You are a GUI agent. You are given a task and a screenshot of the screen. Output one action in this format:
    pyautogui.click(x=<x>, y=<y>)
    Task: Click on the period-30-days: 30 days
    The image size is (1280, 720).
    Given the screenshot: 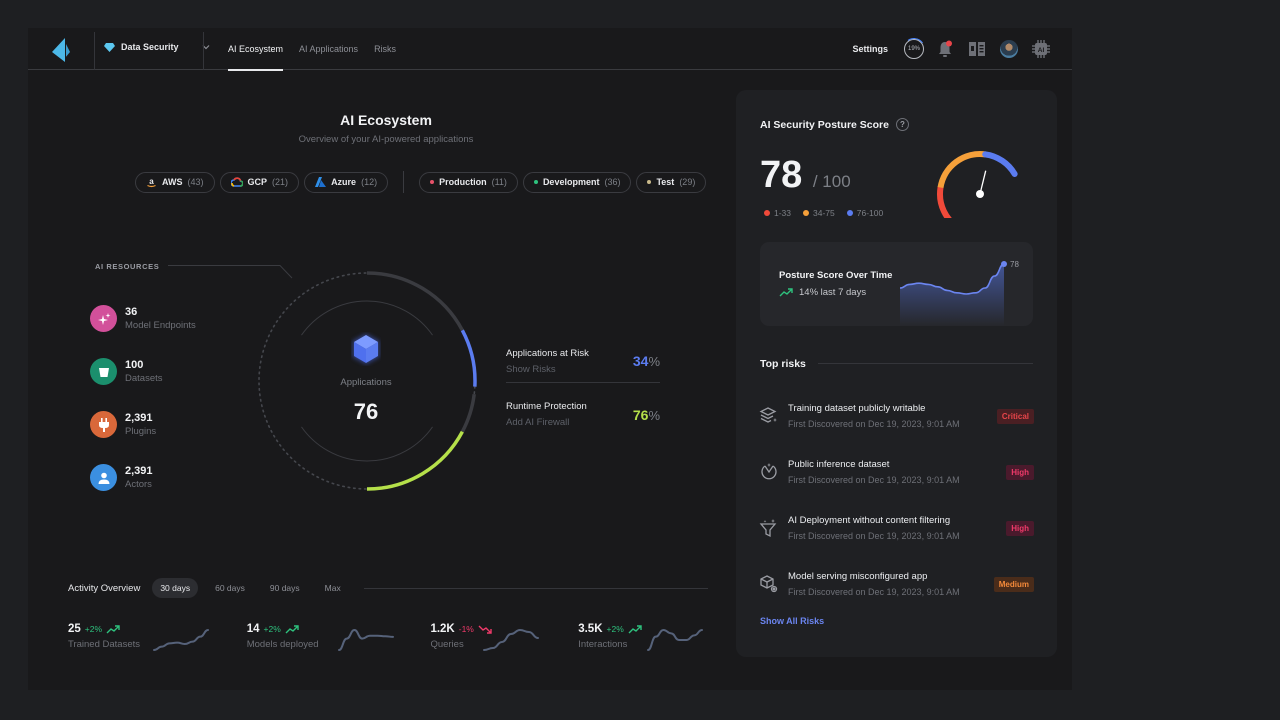 What is the action you would take?
    pyautogui.click(x=175, y=588)
    